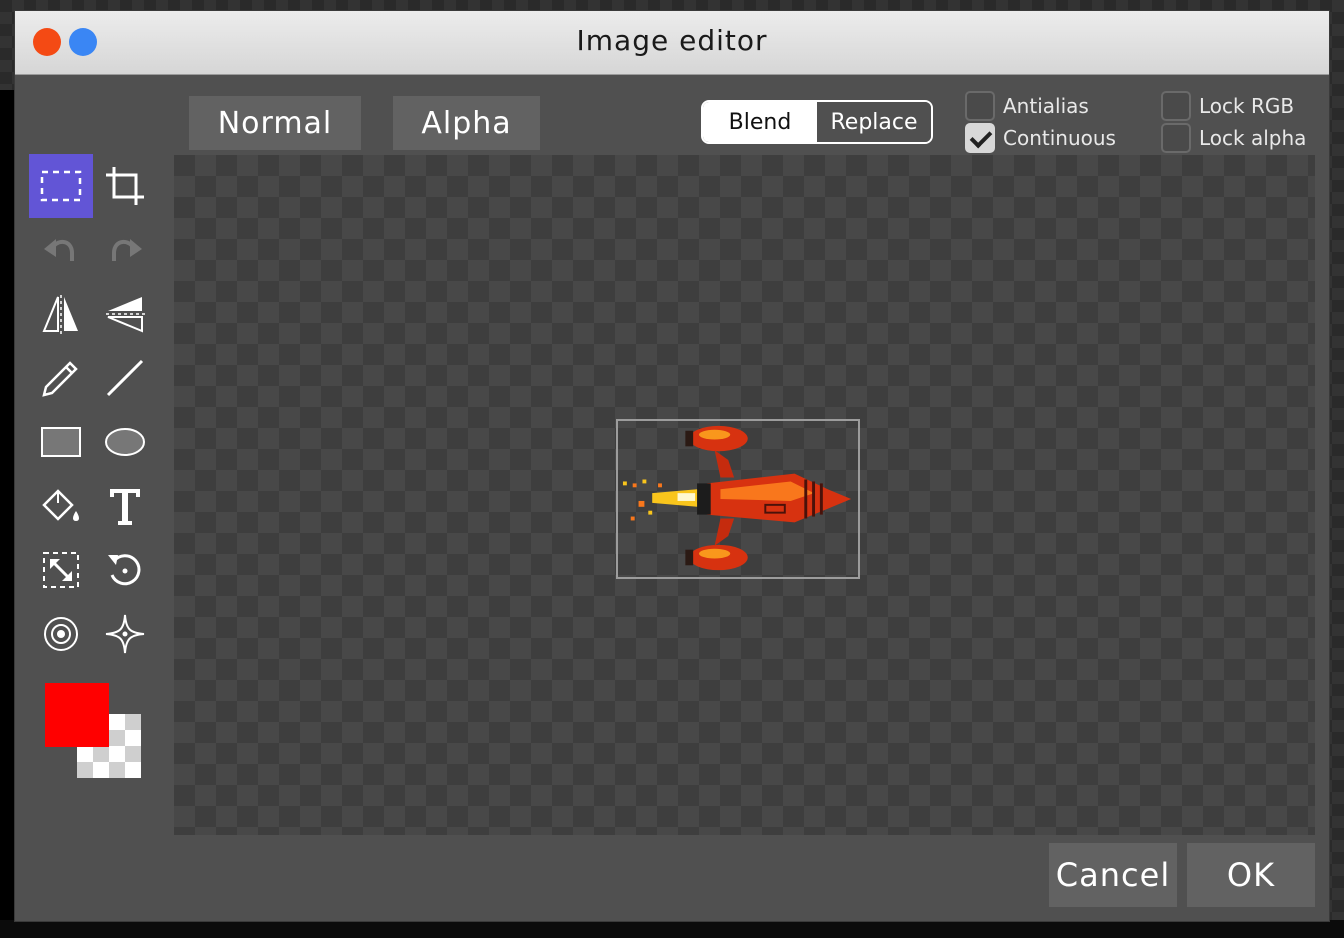 This screenshot has width=1344, height=938. I want to click on select-rect-tool, so click(61, 186).